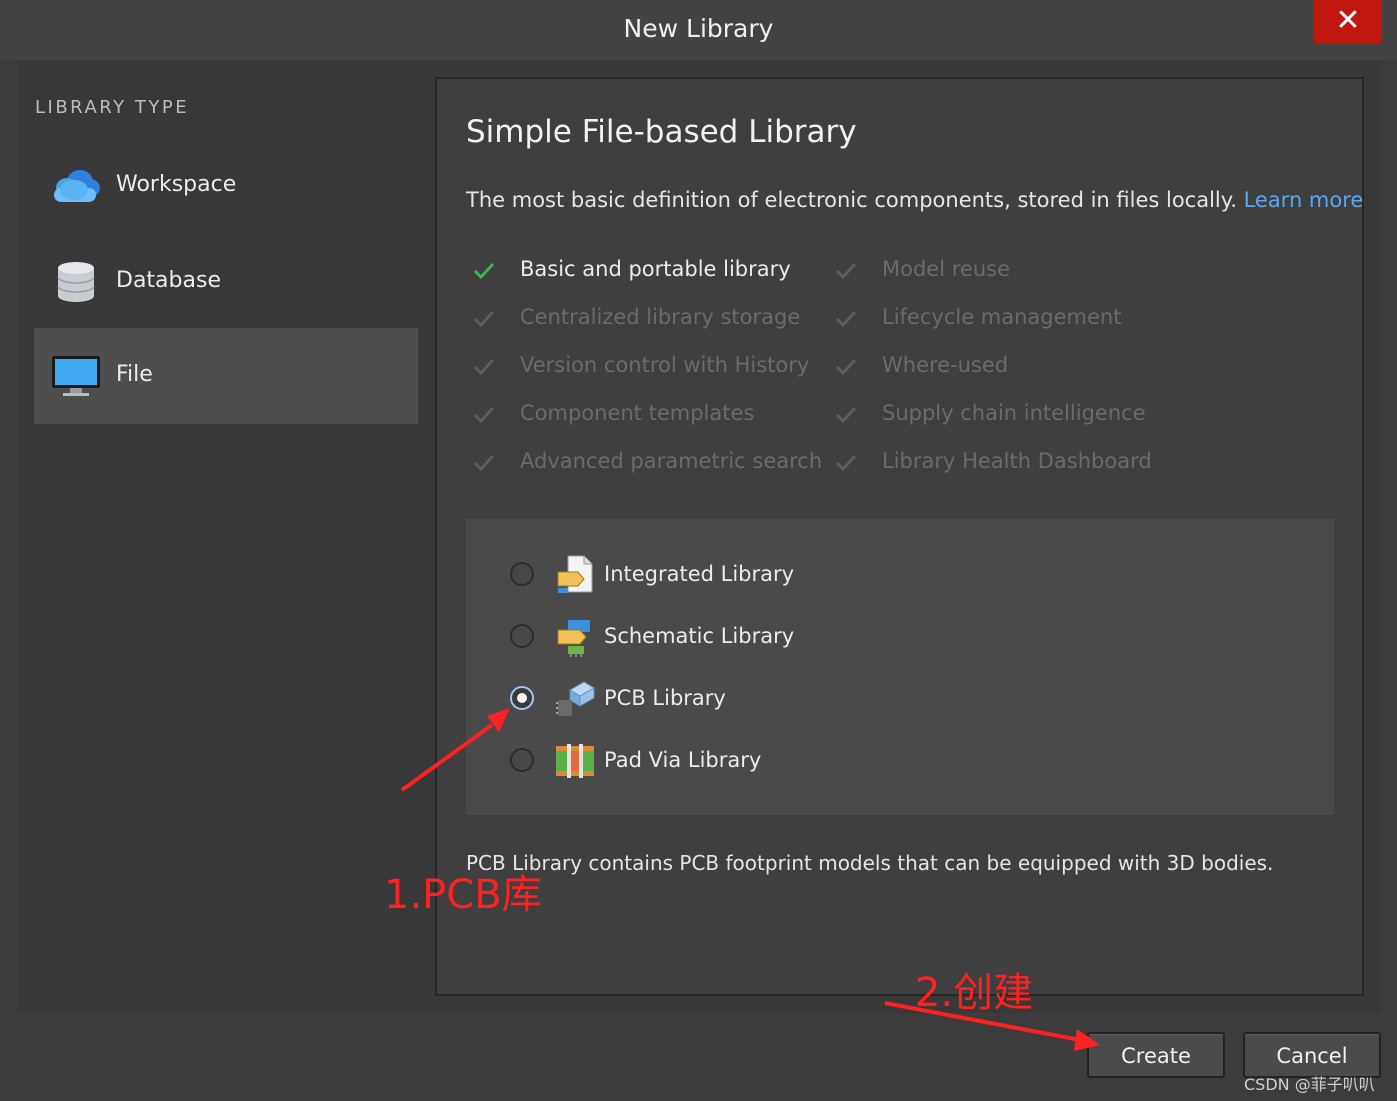 The image size is (1397, 1101). Describe the element at coordinates (463, 895) in the screenshot. I see `annotation-step1: 1.PCB库` at that location.